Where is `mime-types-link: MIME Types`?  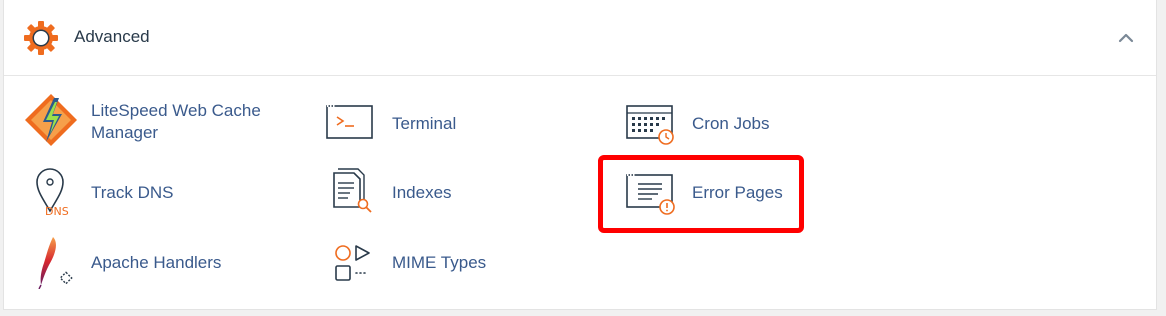
mime-types-link: MIME Types is located at coordinates (424, 263).